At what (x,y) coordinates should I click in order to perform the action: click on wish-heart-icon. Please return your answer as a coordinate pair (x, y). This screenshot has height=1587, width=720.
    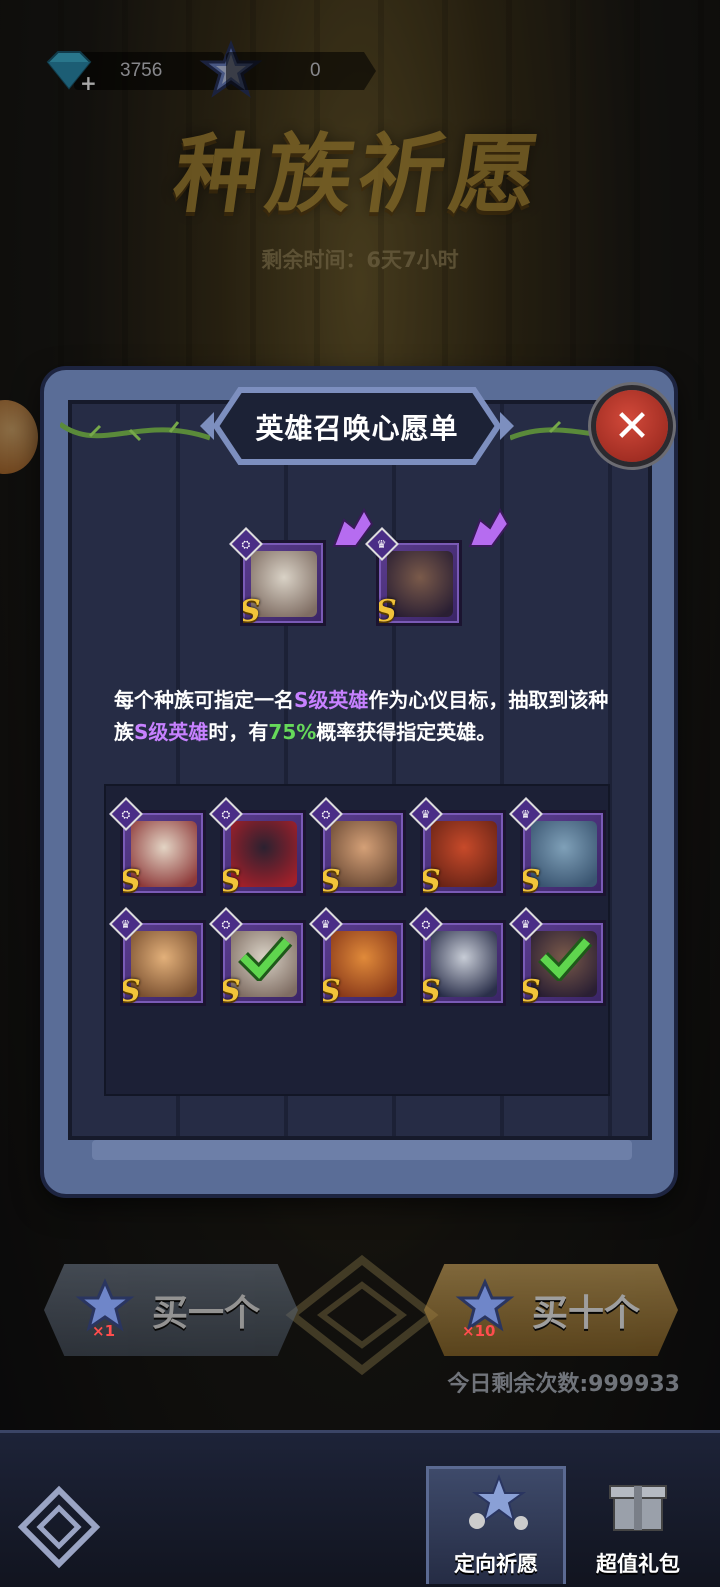
    Looking at the image, I should click on (489, 527).